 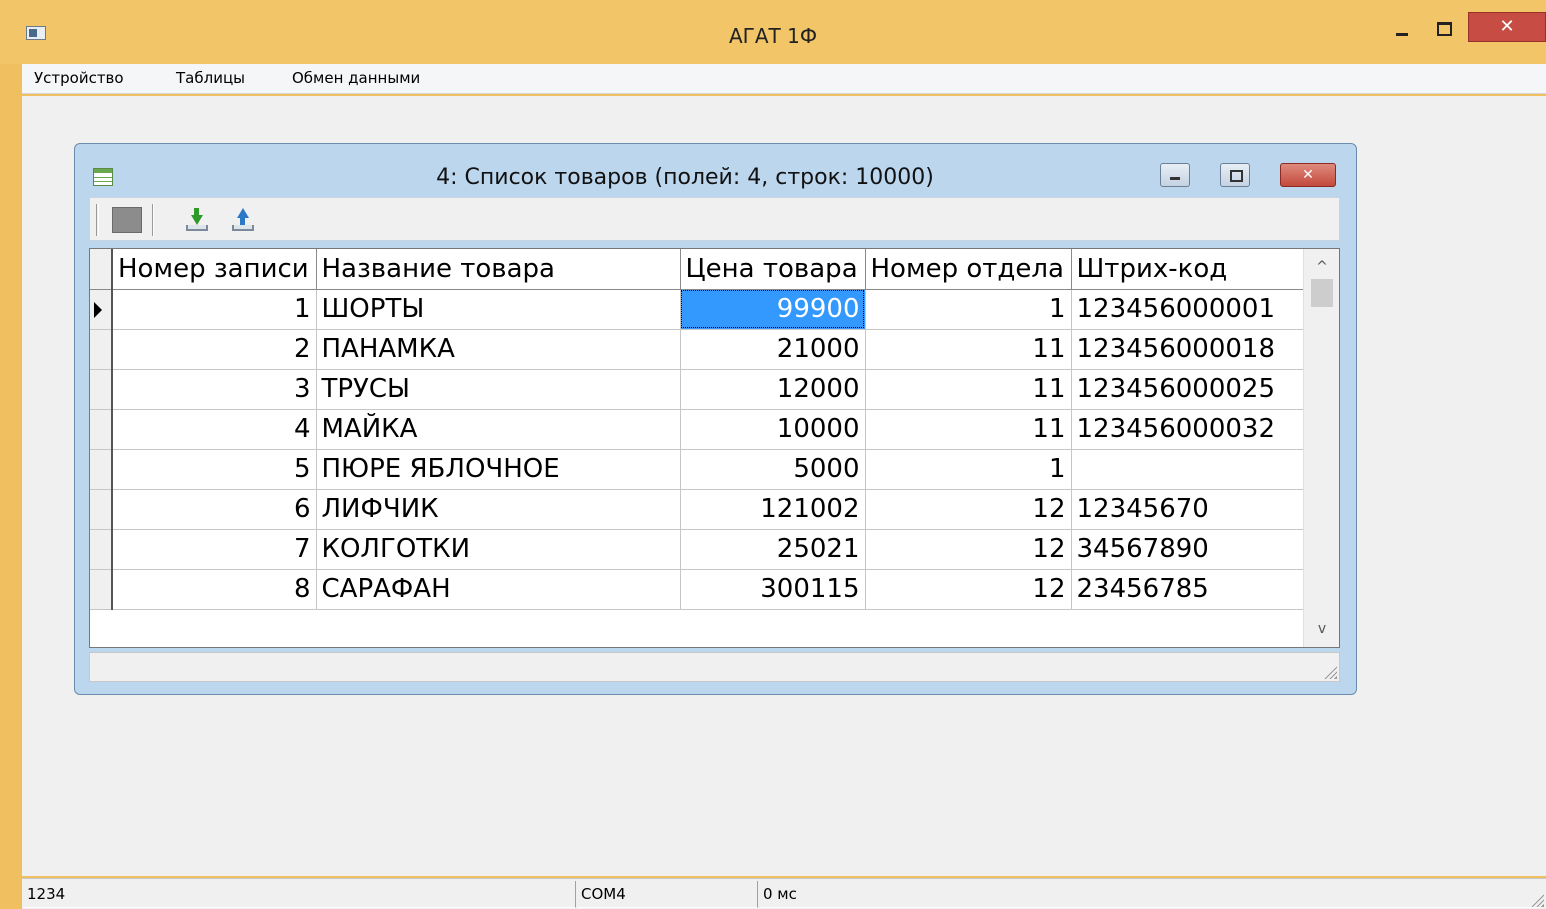 I want to click on window-title: АГАТ 1Ф, so click(x=773, y=36).